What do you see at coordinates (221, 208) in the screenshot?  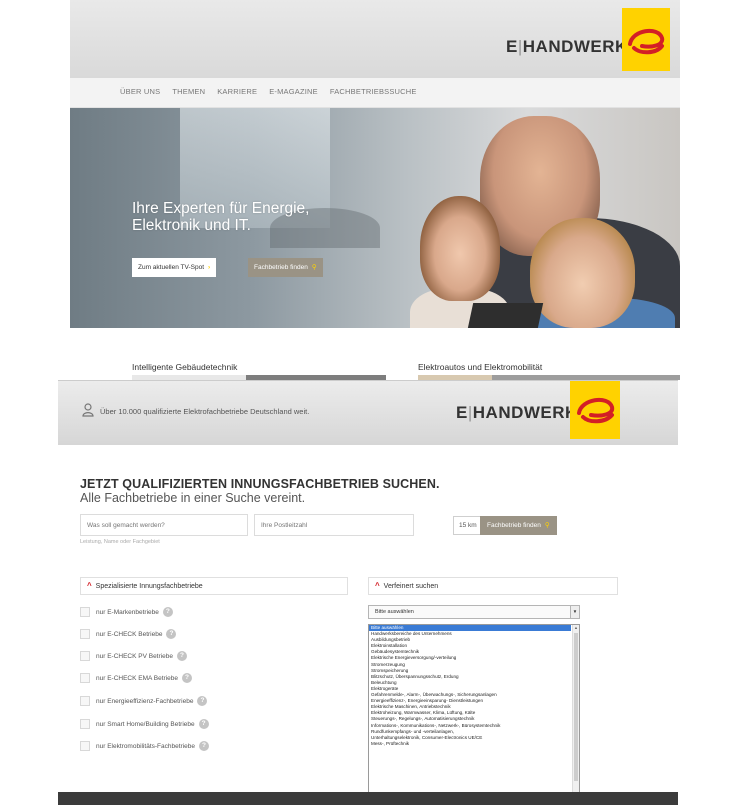 I see `hero-title-line-1: Ihre Experten für Energie,` at bounding box center [221, 208].